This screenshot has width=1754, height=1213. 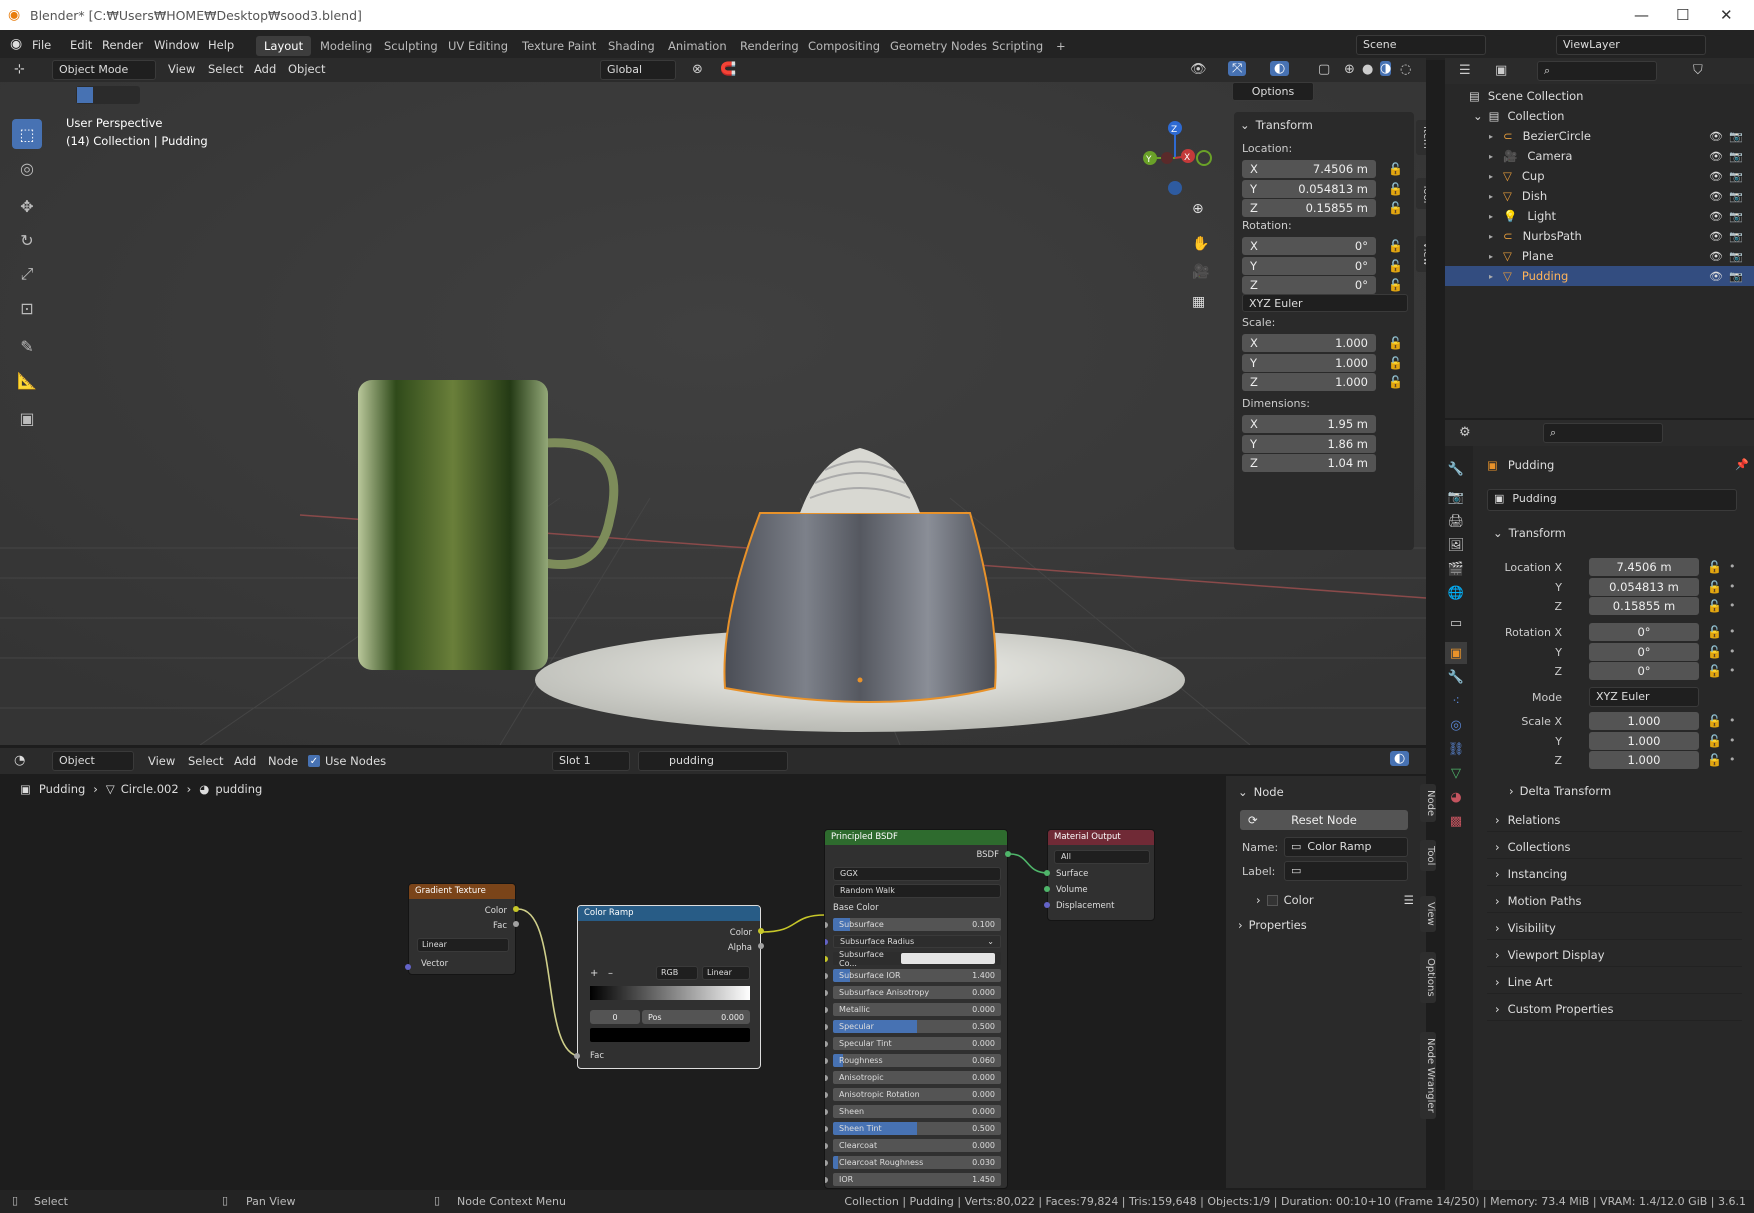 What do you see at coordinates (1261, 792) in the screenshot?
I see `node-panel-header: ⌄ Node` at bounding box center [1261, 792].